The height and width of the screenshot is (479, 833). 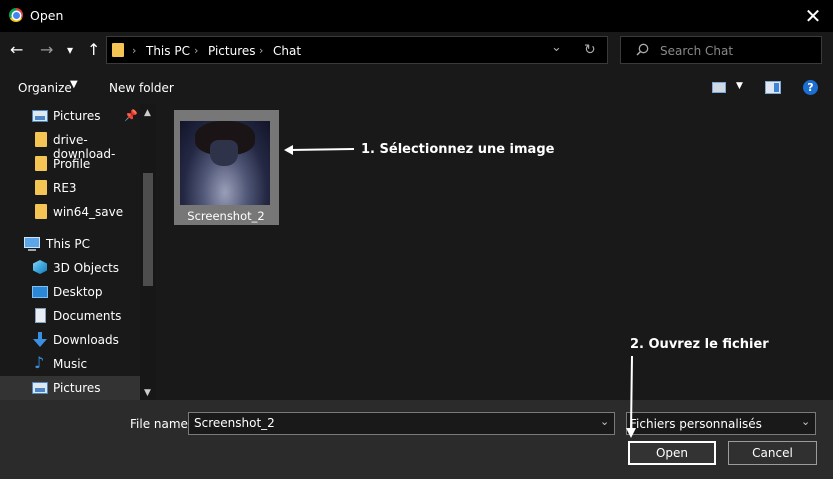 What do you see at coordinates (86, 340) in the screenshot?
I see `sidebar-item-label: Downloads` at bounding box center [86, 340].